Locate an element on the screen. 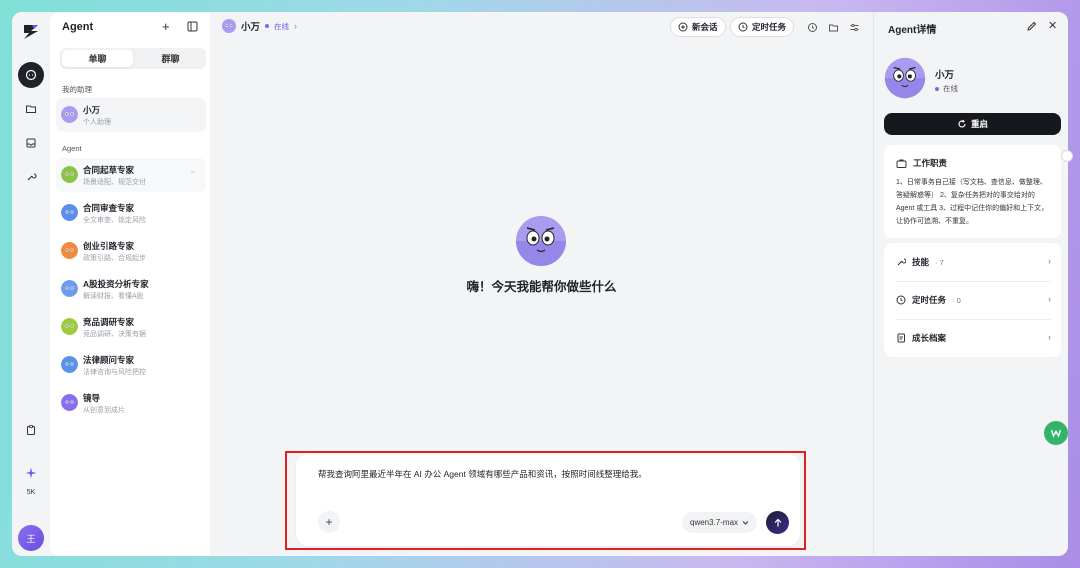  chat-header: 小万 在线 › is located at coordinates (259, 26).